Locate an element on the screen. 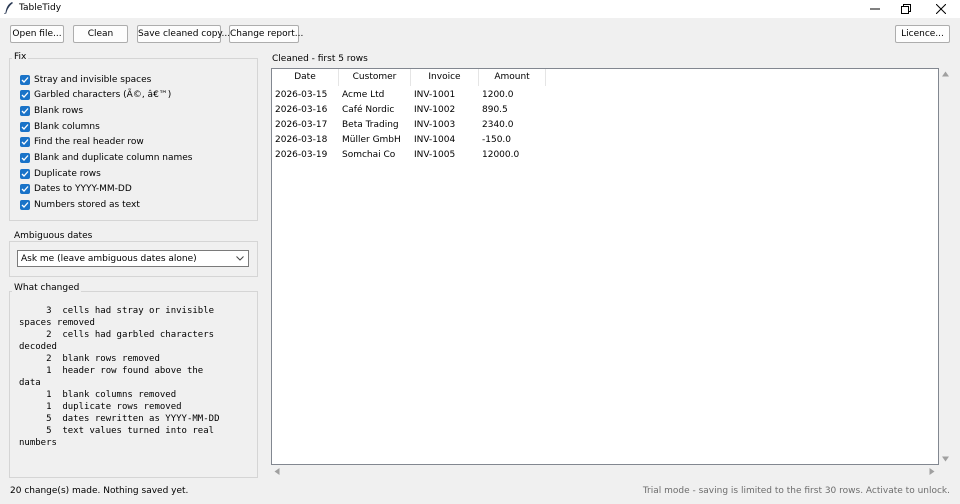  option-label: Dates to YYYY-MM-DD is located at coordinates (83, 189).